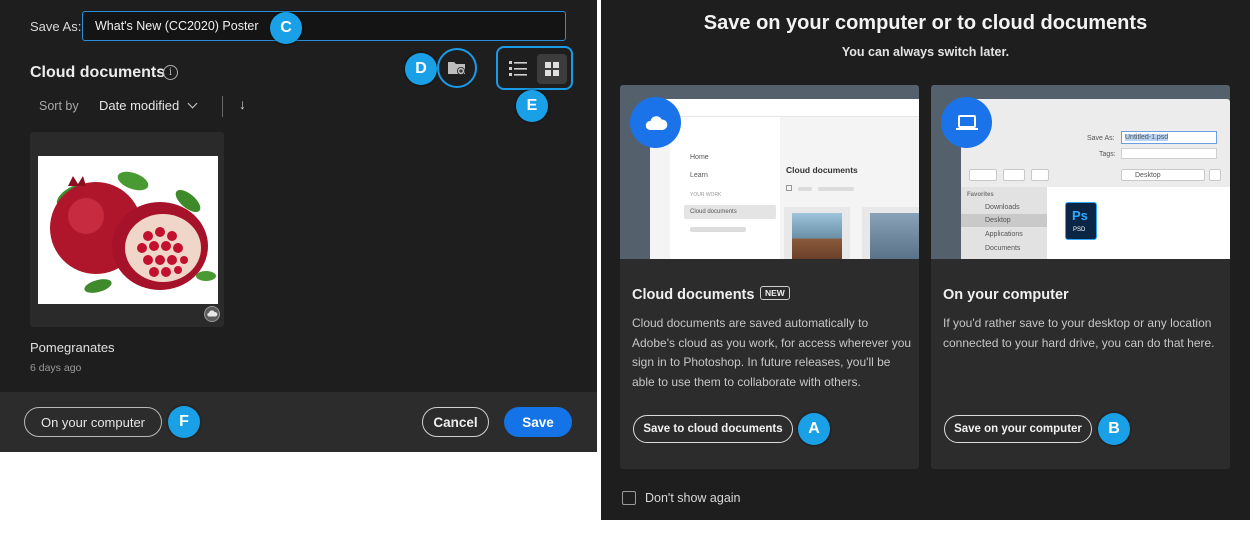 The image size is (1250, 535). I want to click on preview-nav-home: Home, so click(699, 157).